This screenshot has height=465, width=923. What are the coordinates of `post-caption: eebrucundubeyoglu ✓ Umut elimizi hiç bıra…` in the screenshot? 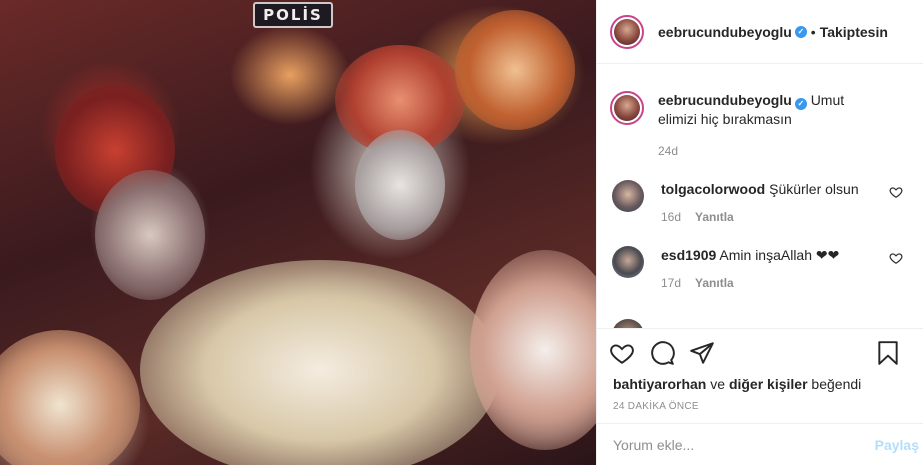 It's located at (758, 125).